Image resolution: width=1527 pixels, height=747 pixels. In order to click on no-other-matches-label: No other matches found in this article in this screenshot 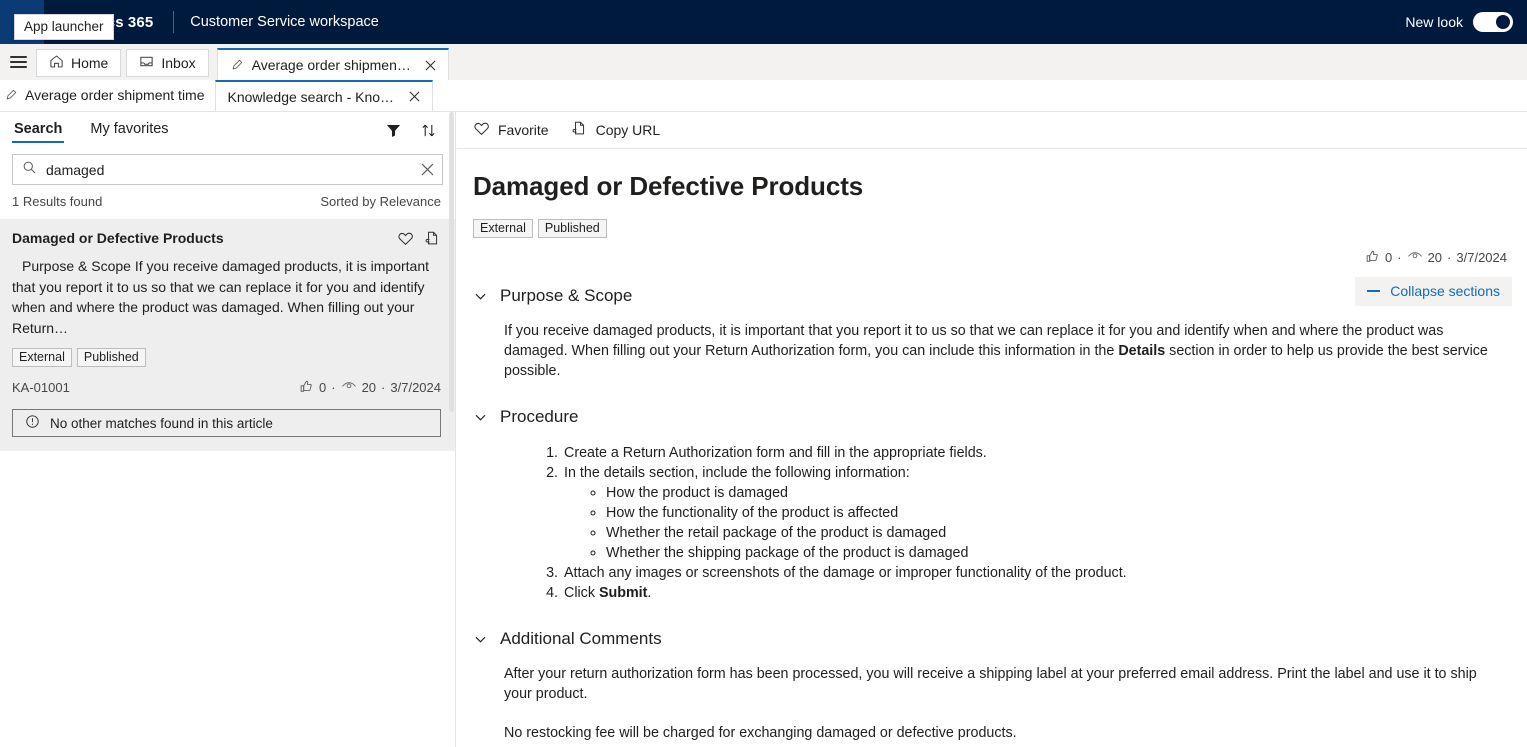, I will do `click(161, 423)`.